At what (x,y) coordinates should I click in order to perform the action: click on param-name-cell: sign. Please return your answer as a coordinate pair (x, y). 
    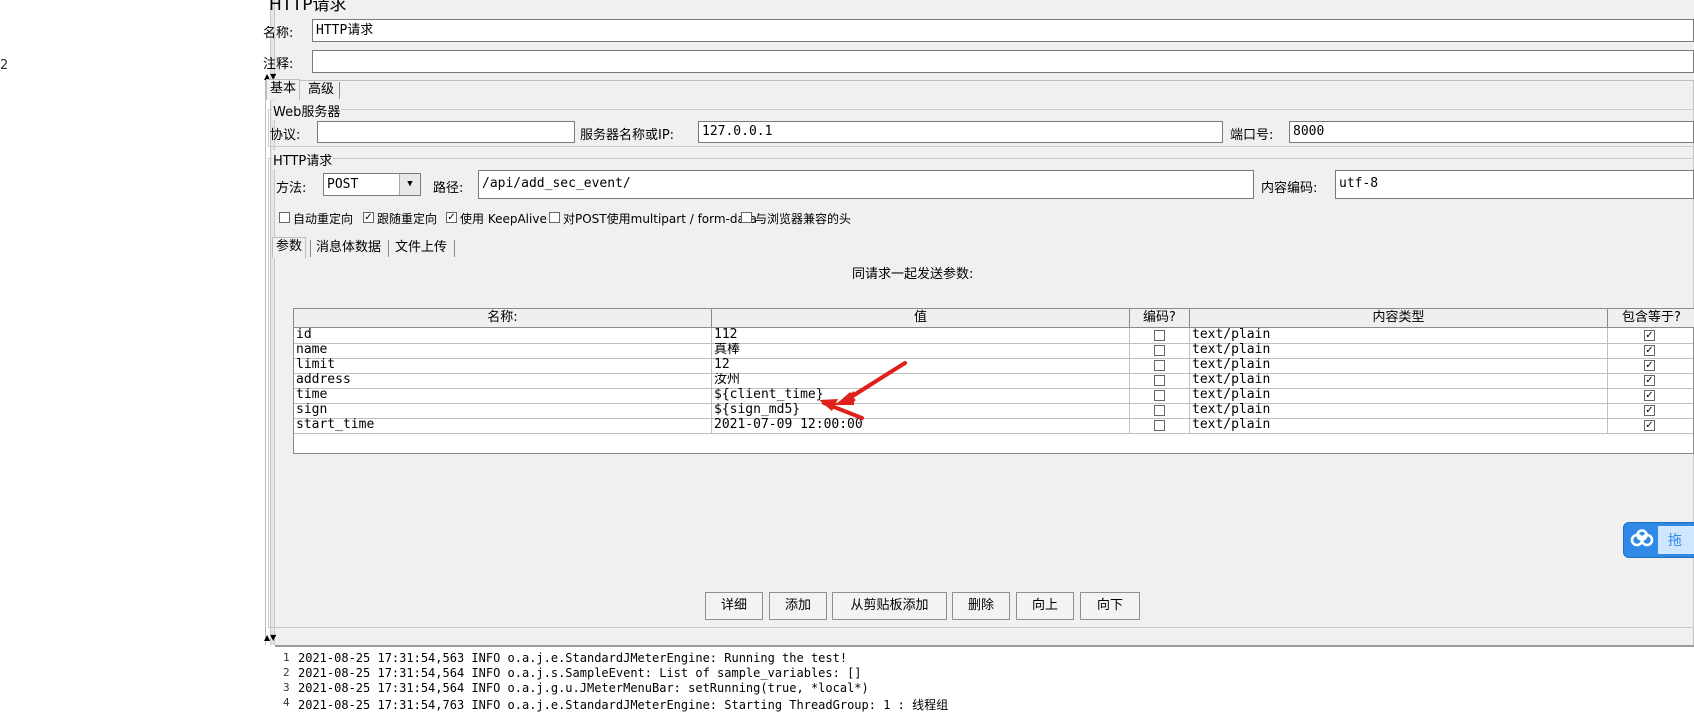
    Looking at the image, I should click on (503, 410).